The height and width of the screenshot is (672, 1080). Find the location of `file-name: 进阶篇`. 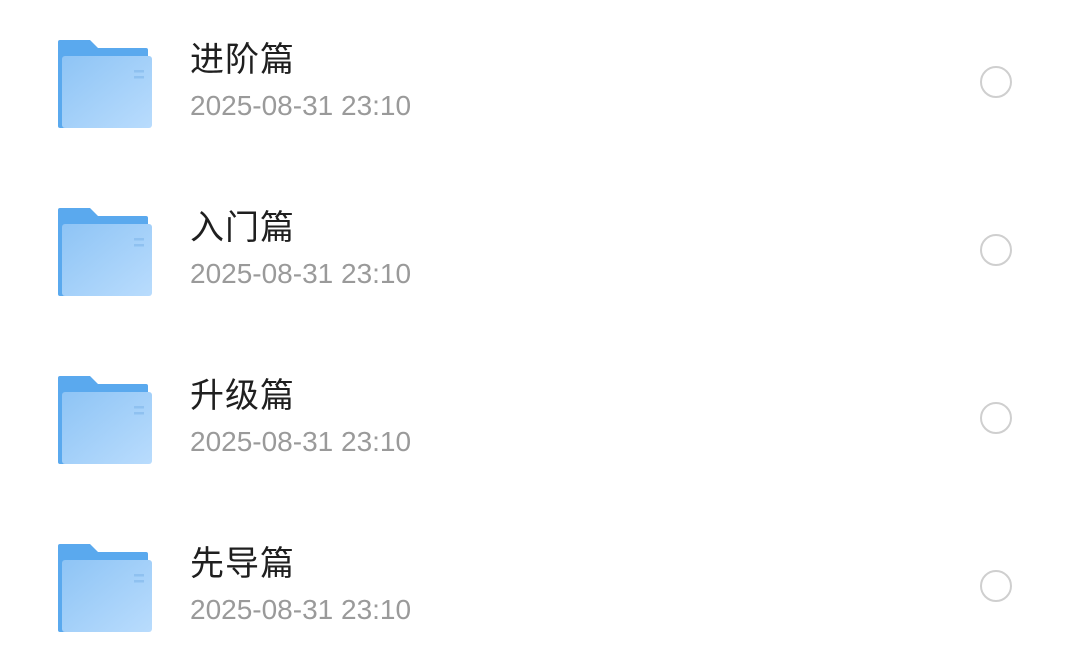

file-name: 进阶篇 is located at coordinates (242, 60).